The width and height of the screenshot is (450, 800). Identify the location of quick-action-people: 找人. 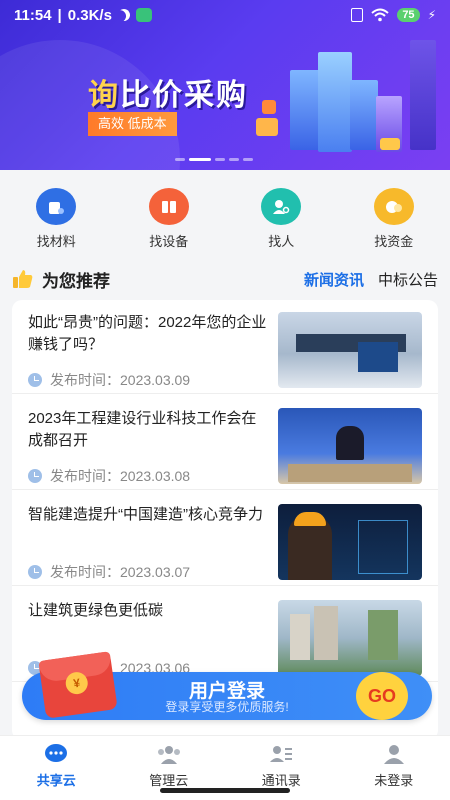
(281, 219).